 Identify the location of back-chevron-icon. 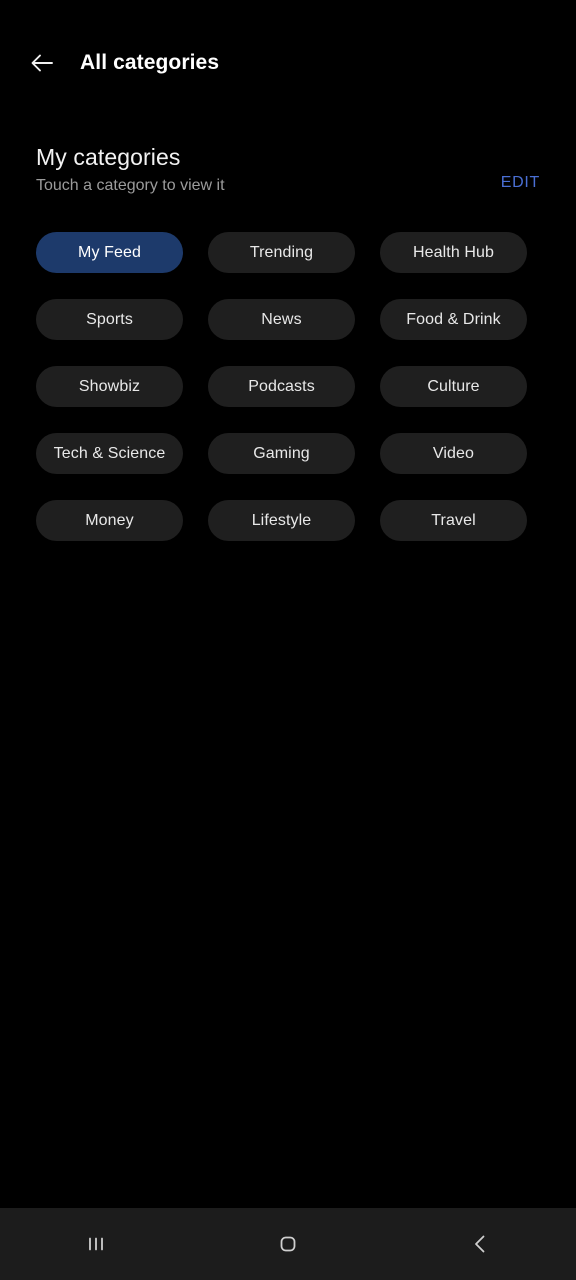
(480, 1244).